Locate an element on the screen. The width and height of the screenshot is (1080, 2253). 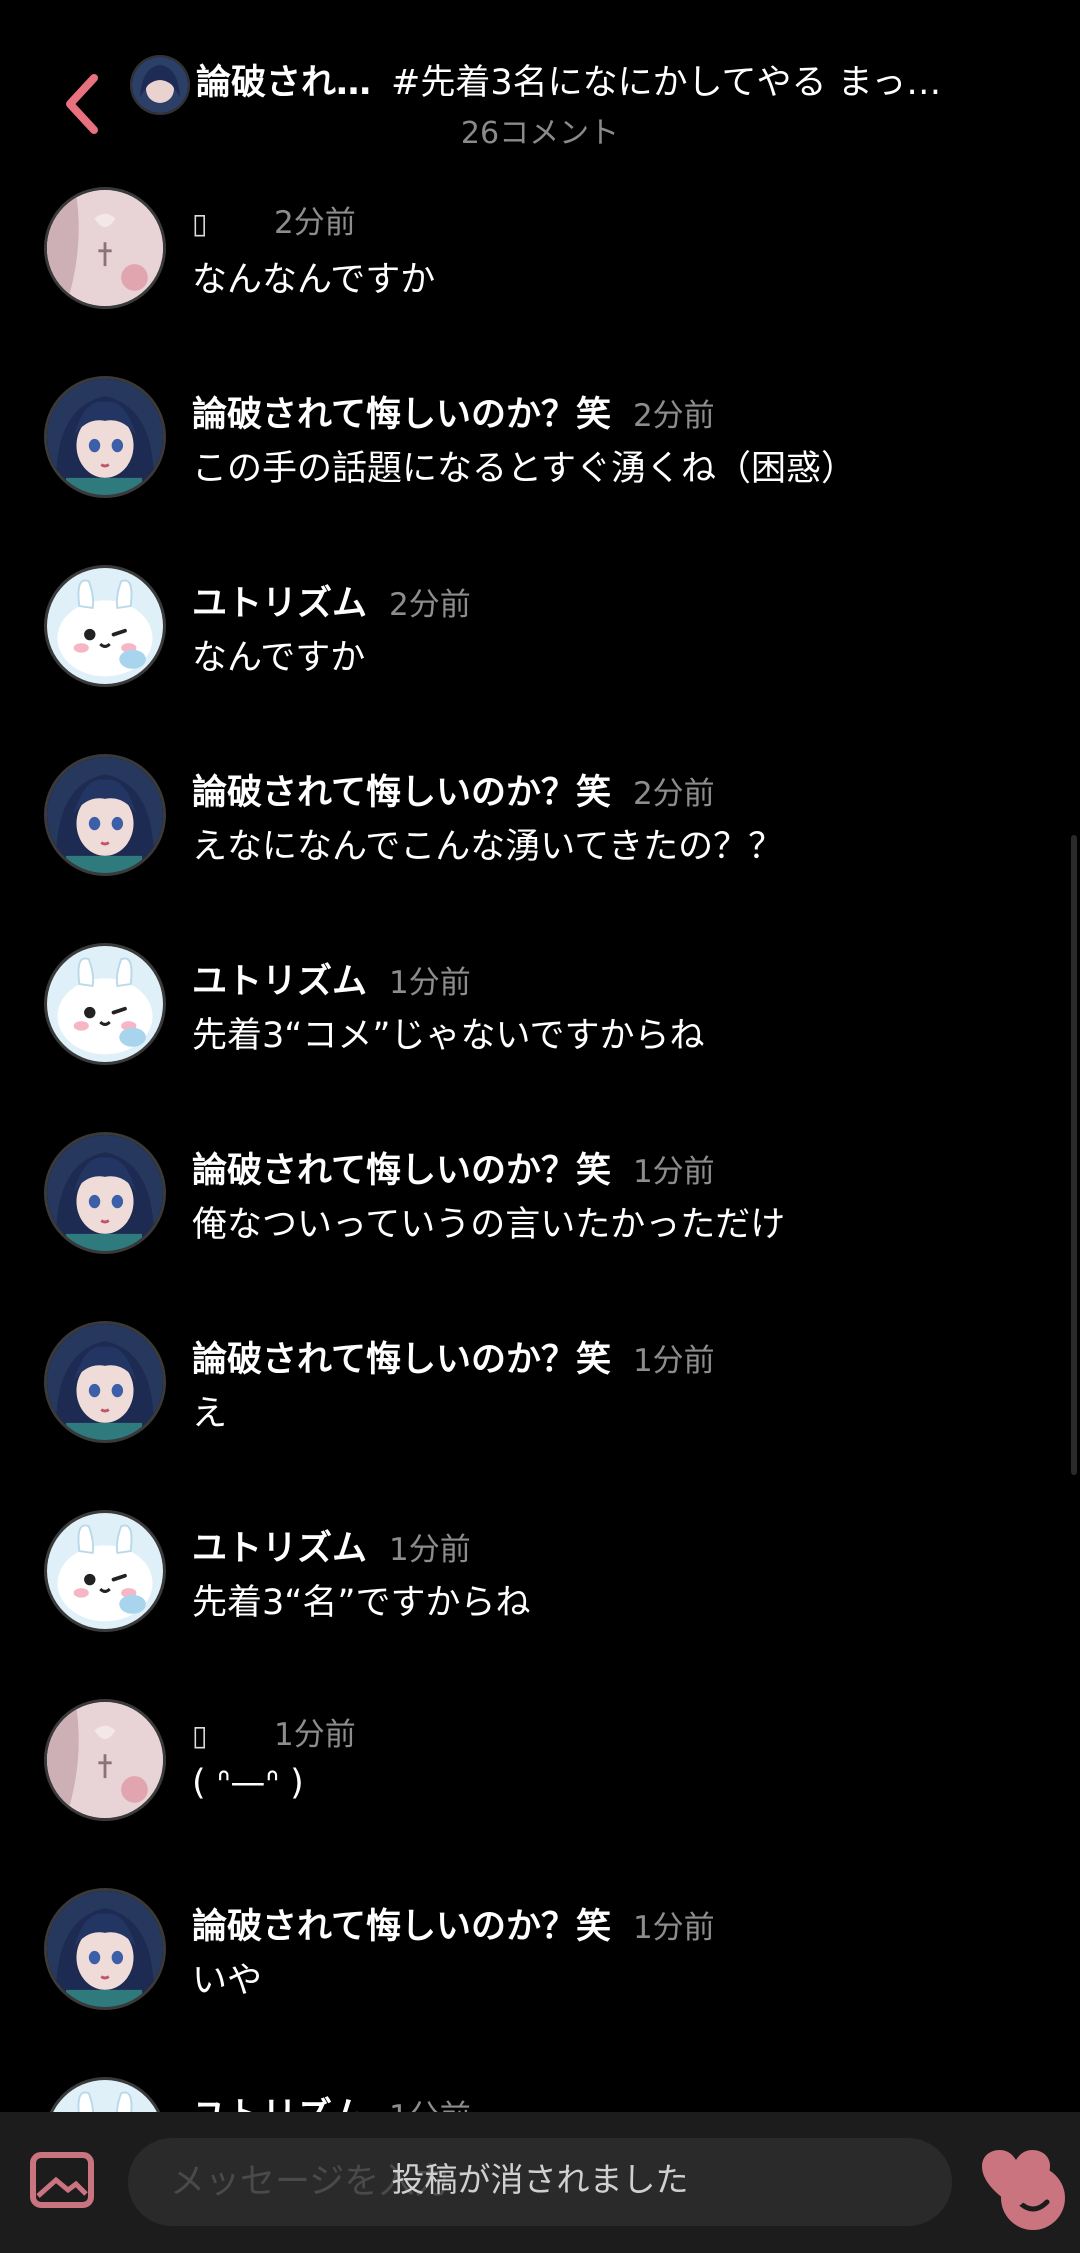
comment-count: 26コメント is located at coordinates (540, 133).